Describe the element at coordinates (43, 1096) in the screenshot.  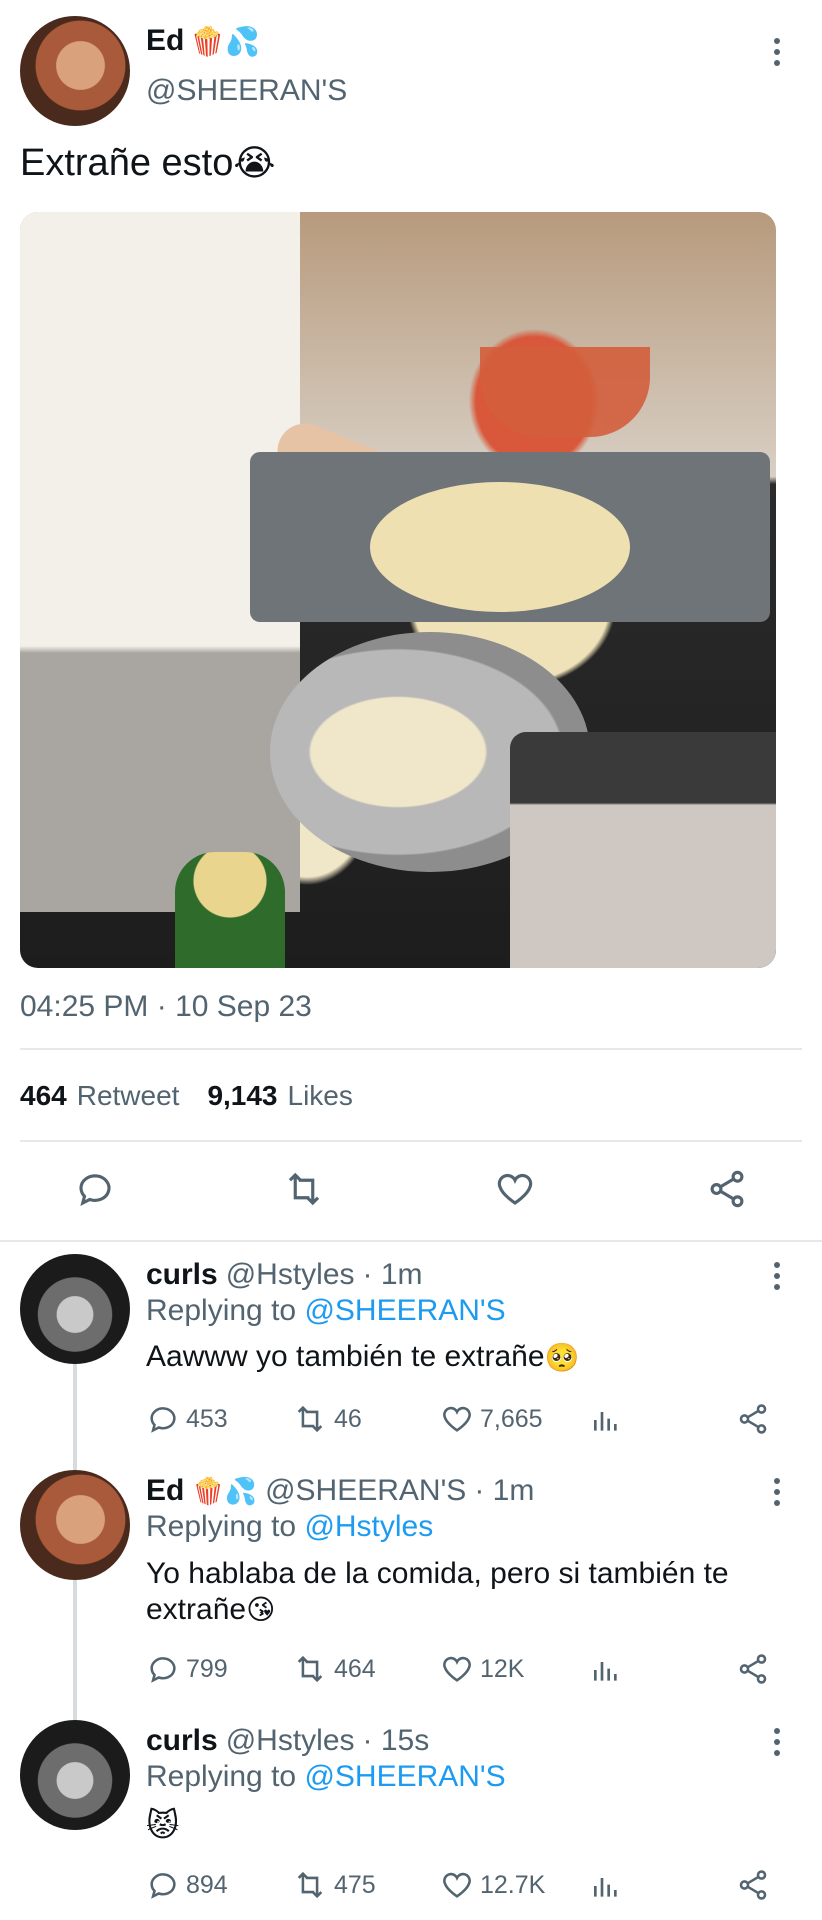
I see `retweet-count: 464` at that location.